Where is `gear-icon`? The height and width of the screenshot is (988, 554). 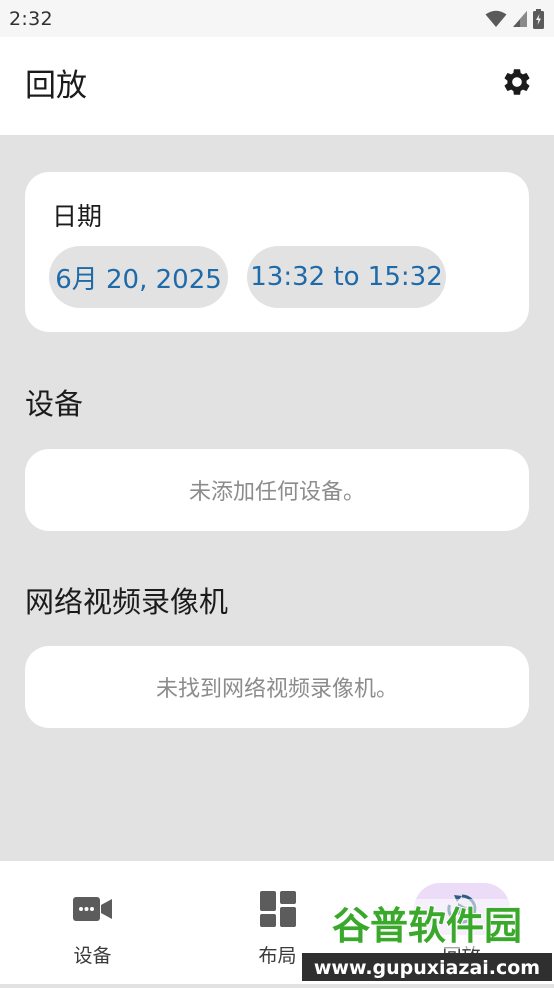 gear-icon is located at coordinates (517, 82).